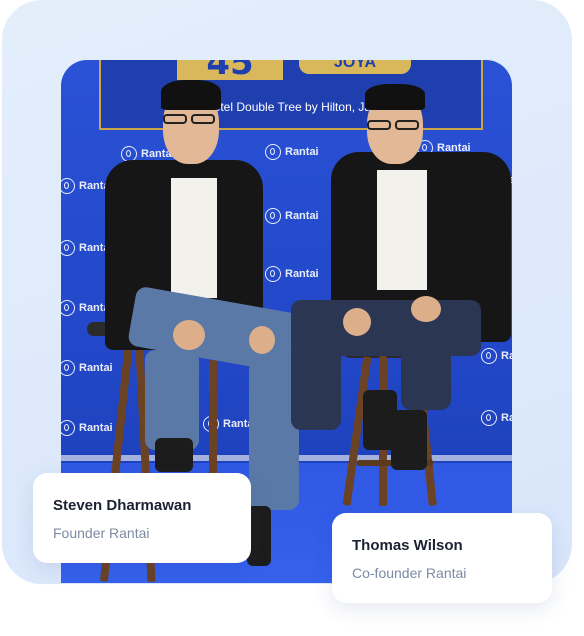 The height and width of the screenshot is (636, 584). What do you see at coordinates (213, 420) in the screenshot?
I see `stool-leg` at bounding box center [213, 420].